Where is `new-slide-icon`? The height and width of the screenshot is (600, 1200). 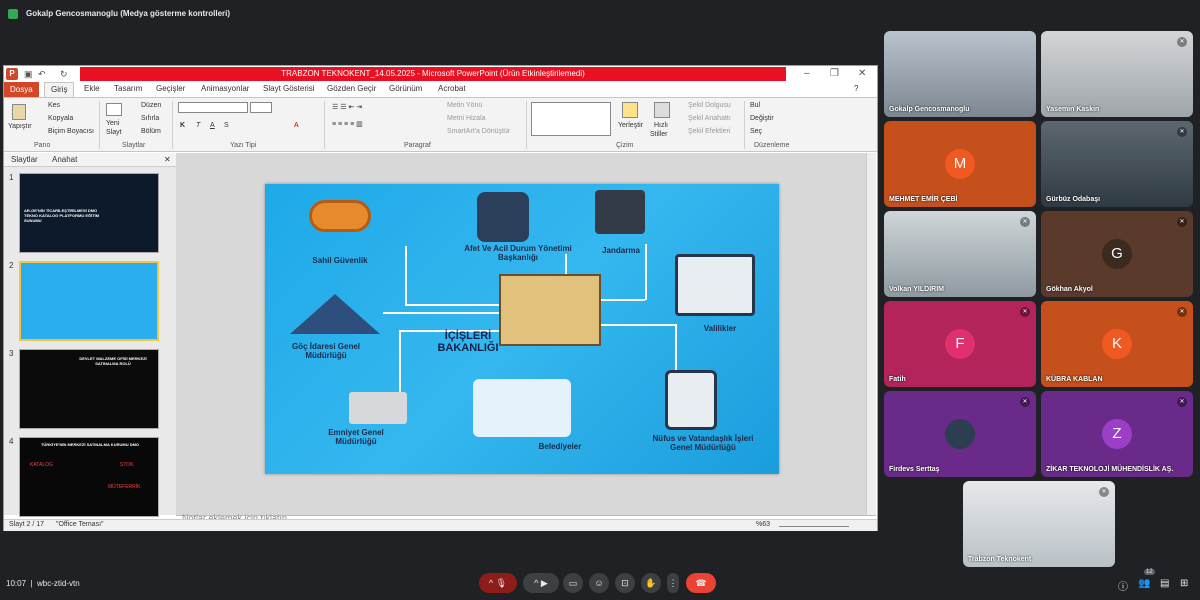 new-slide-icon is located at coordinates (114, 109).